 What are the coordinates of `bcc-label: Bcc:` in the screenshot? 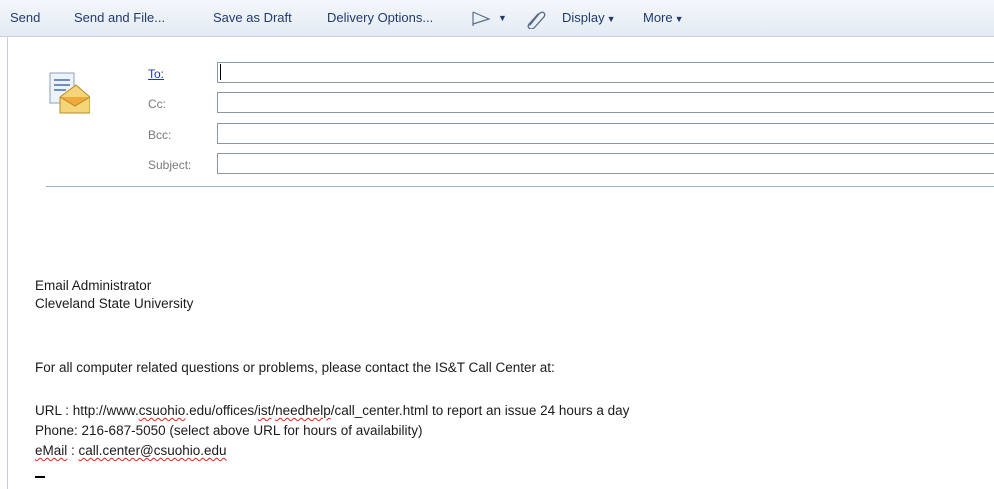 It's located at (160, 135).